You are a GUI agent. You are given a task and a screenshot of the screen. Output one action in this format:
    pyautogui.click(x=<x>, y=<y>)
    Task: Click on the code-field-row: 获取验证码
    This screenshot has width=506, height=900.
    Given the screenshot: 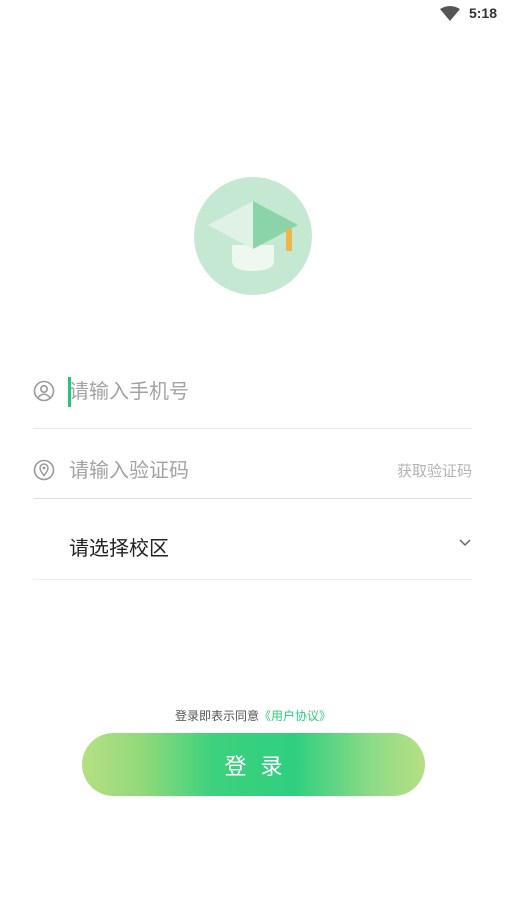 What is the action you would take?
    pyautogui.click(x=252, y=466)
    